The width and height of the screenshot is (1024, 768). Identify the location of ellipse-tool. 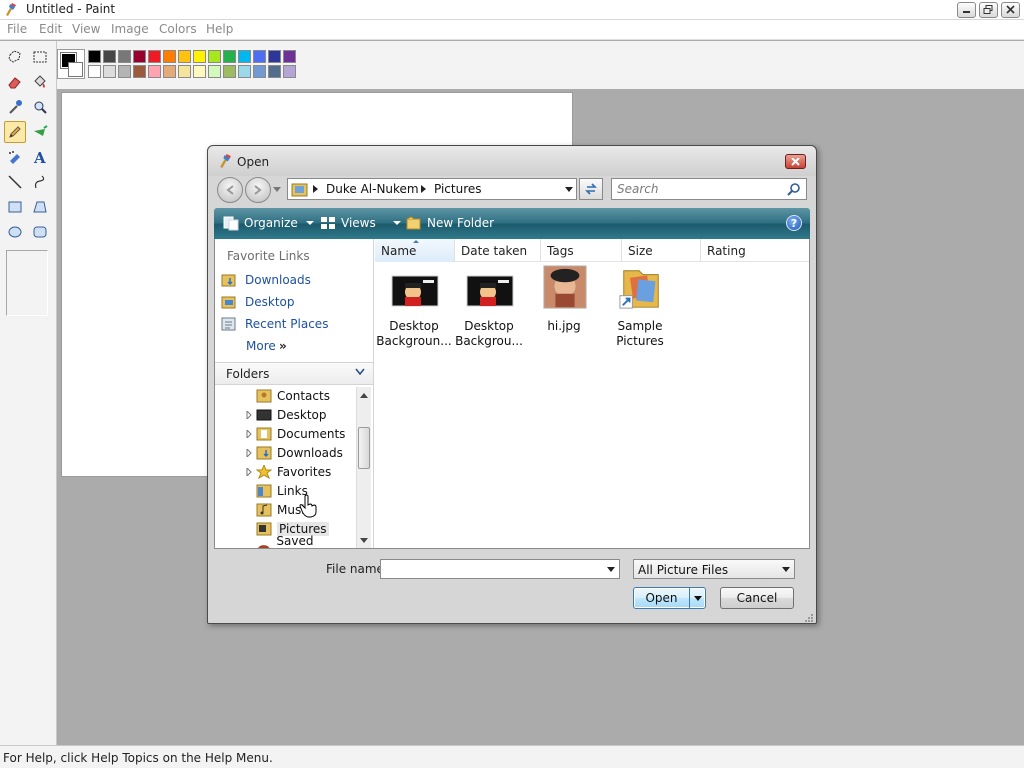
(15, 232).